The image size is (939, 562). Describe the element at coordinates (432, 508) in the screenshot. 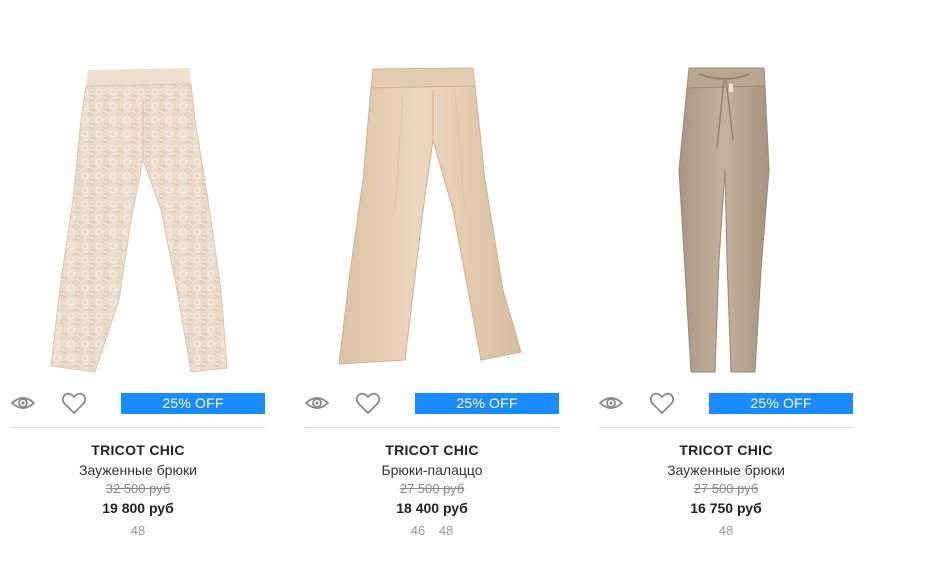

I see `sale-price: 18 400 руб` at that location.